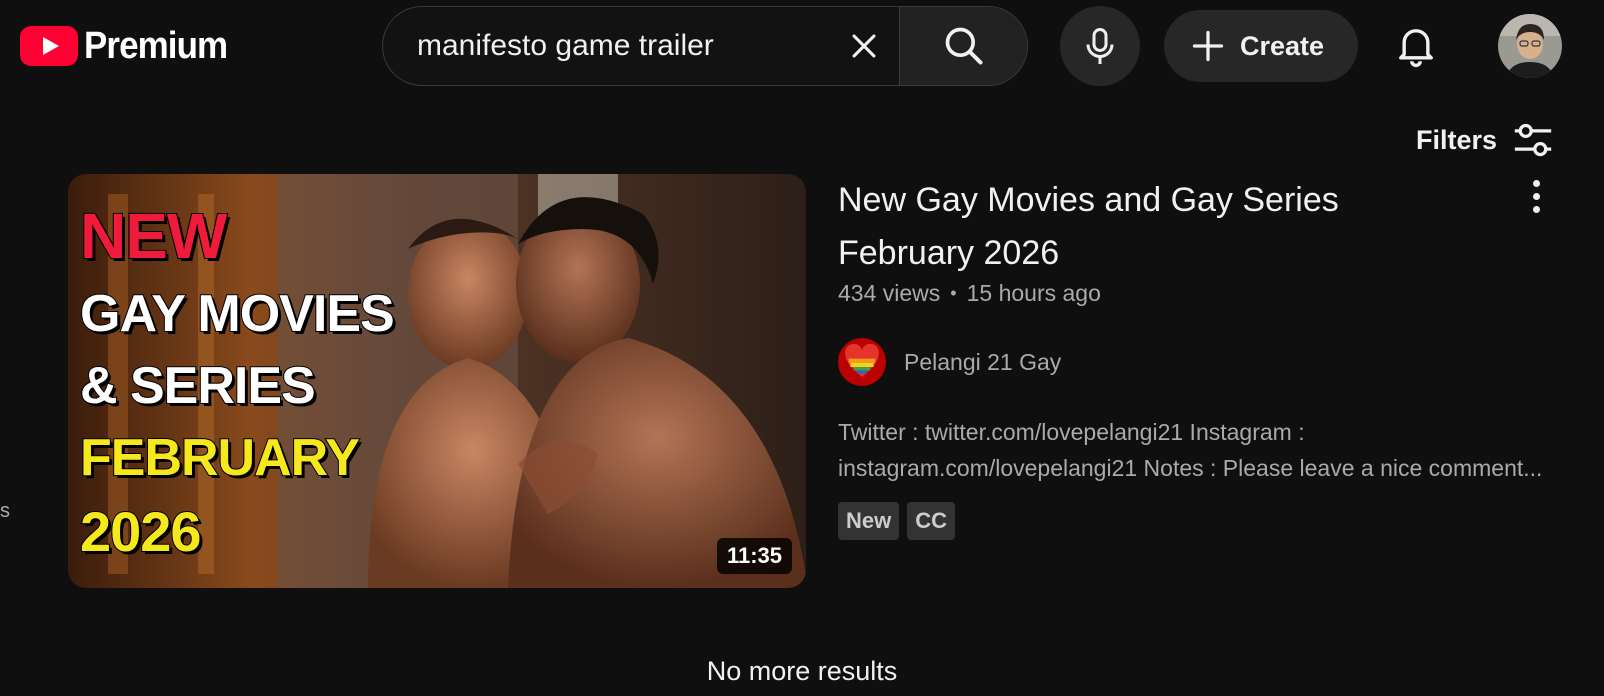 Image resolution: width=1604 pixels, height=696 pixels. I want to click on thumbnail-text-new: NEW, so click(153, 236).